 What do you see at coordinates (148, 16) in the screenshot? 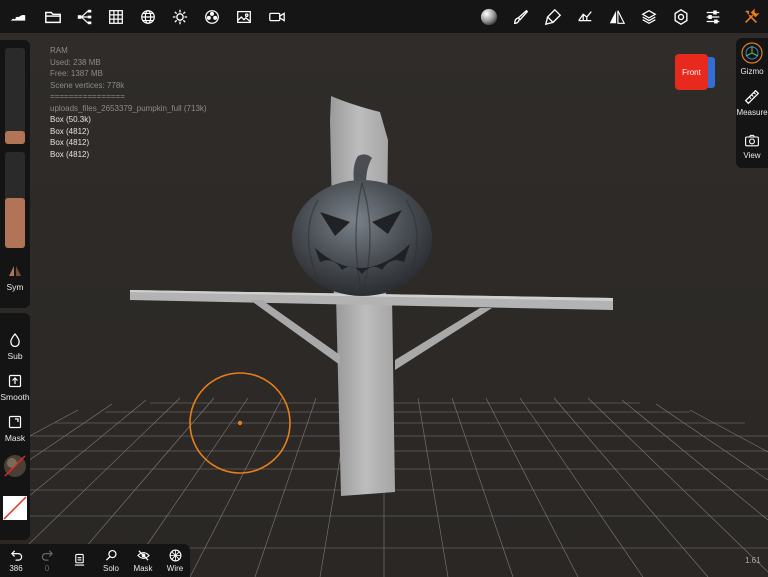
I see `globe-icon` at bounding box center [148, 16].